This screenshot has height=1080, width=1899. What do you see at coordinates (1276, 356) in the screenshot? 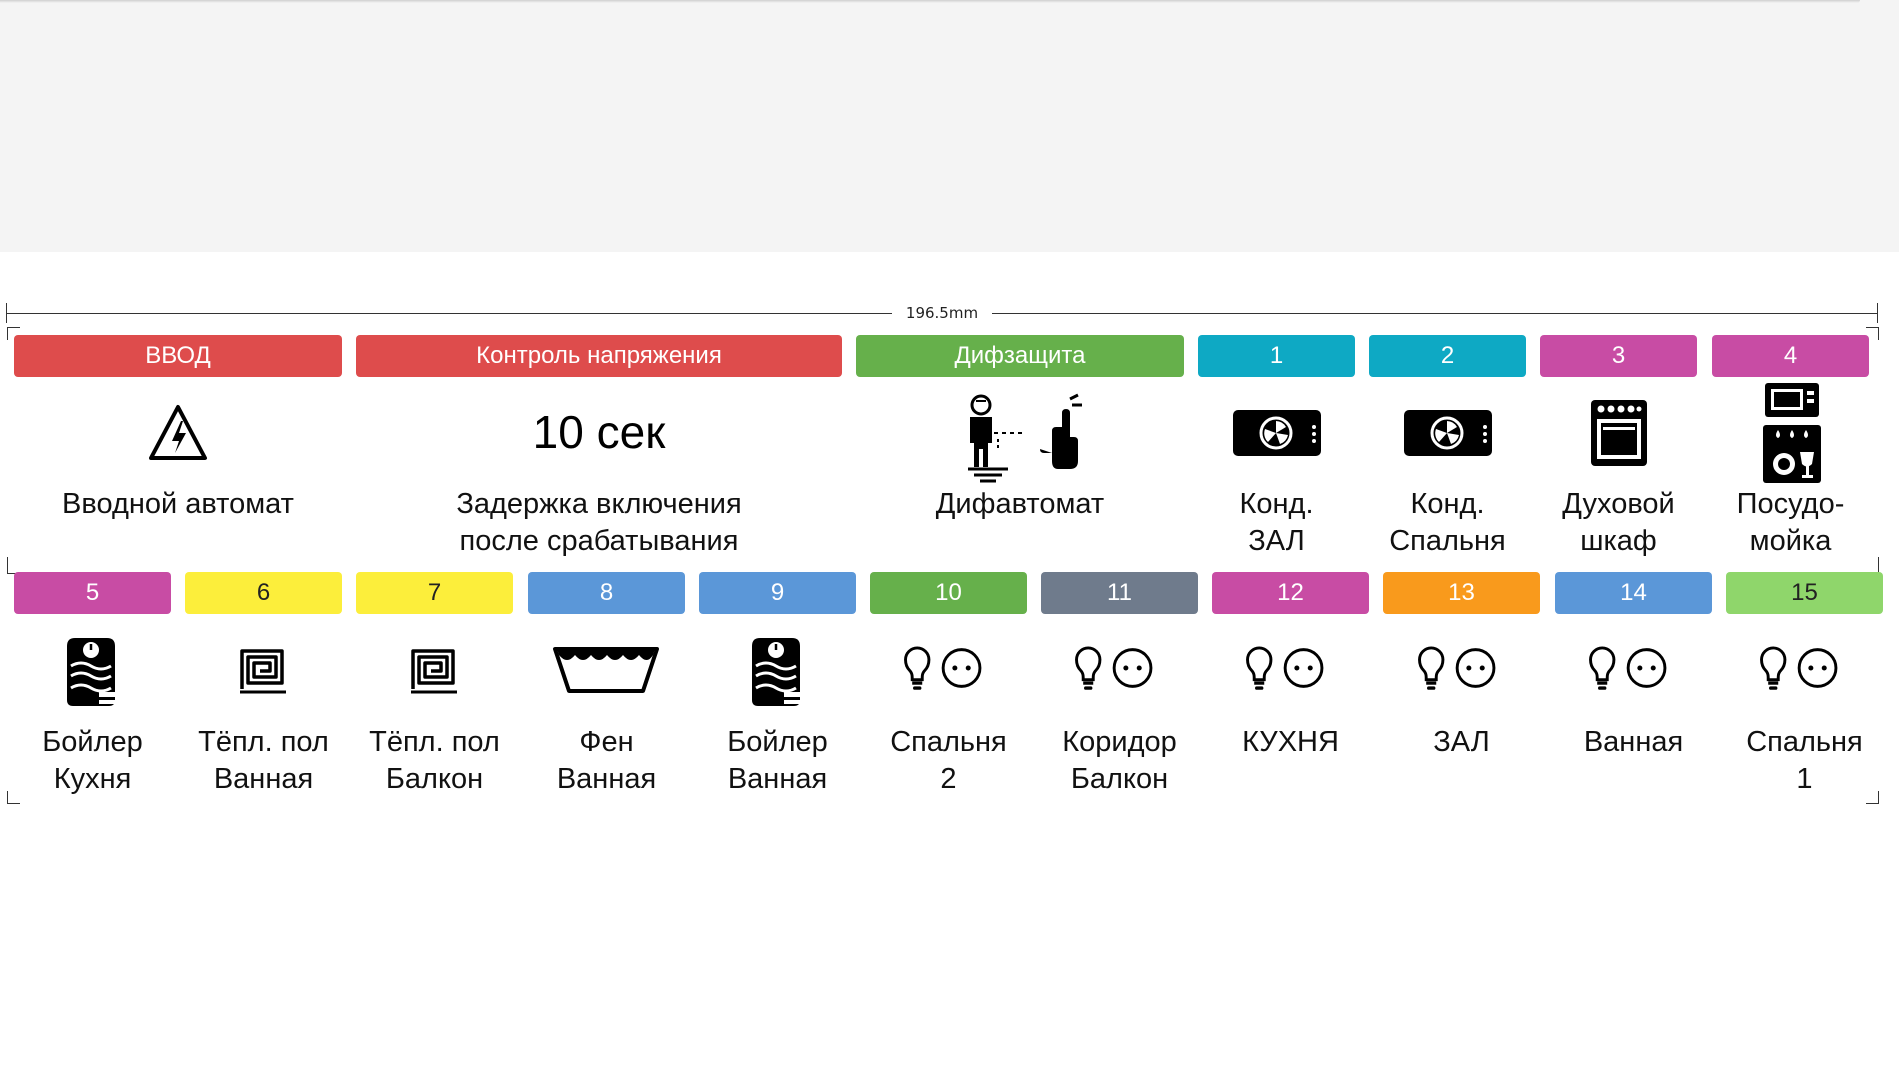
I see `tag-1: 1` at bounding box center [1276, 356].